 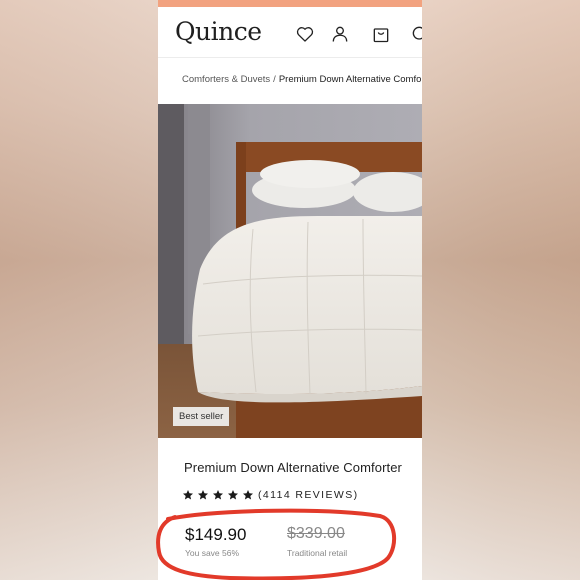 What do you see at coordinates (290, 32) in the screenshot?
I see `site-header: Quince` at bounding box center [290, 32].